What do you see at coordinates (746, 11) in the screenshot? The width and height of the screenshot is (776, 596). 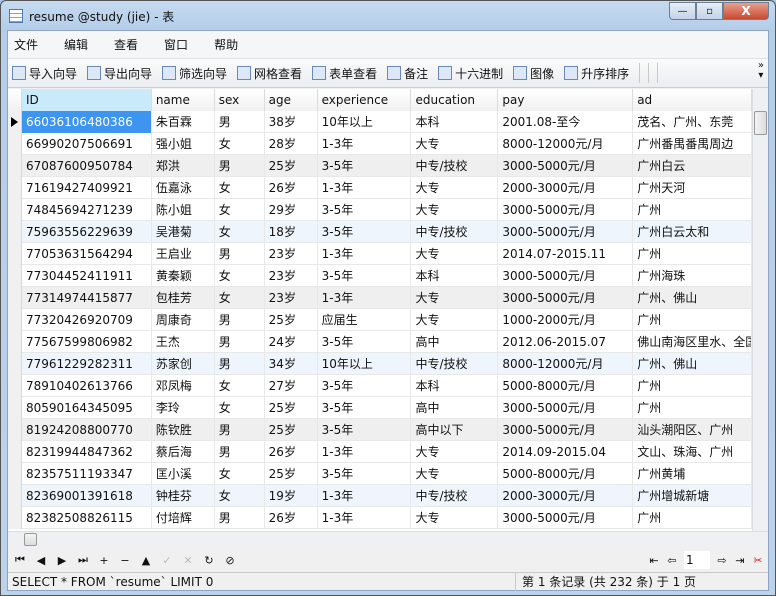 I see `close-button: X` at bounding box center [746, 11].